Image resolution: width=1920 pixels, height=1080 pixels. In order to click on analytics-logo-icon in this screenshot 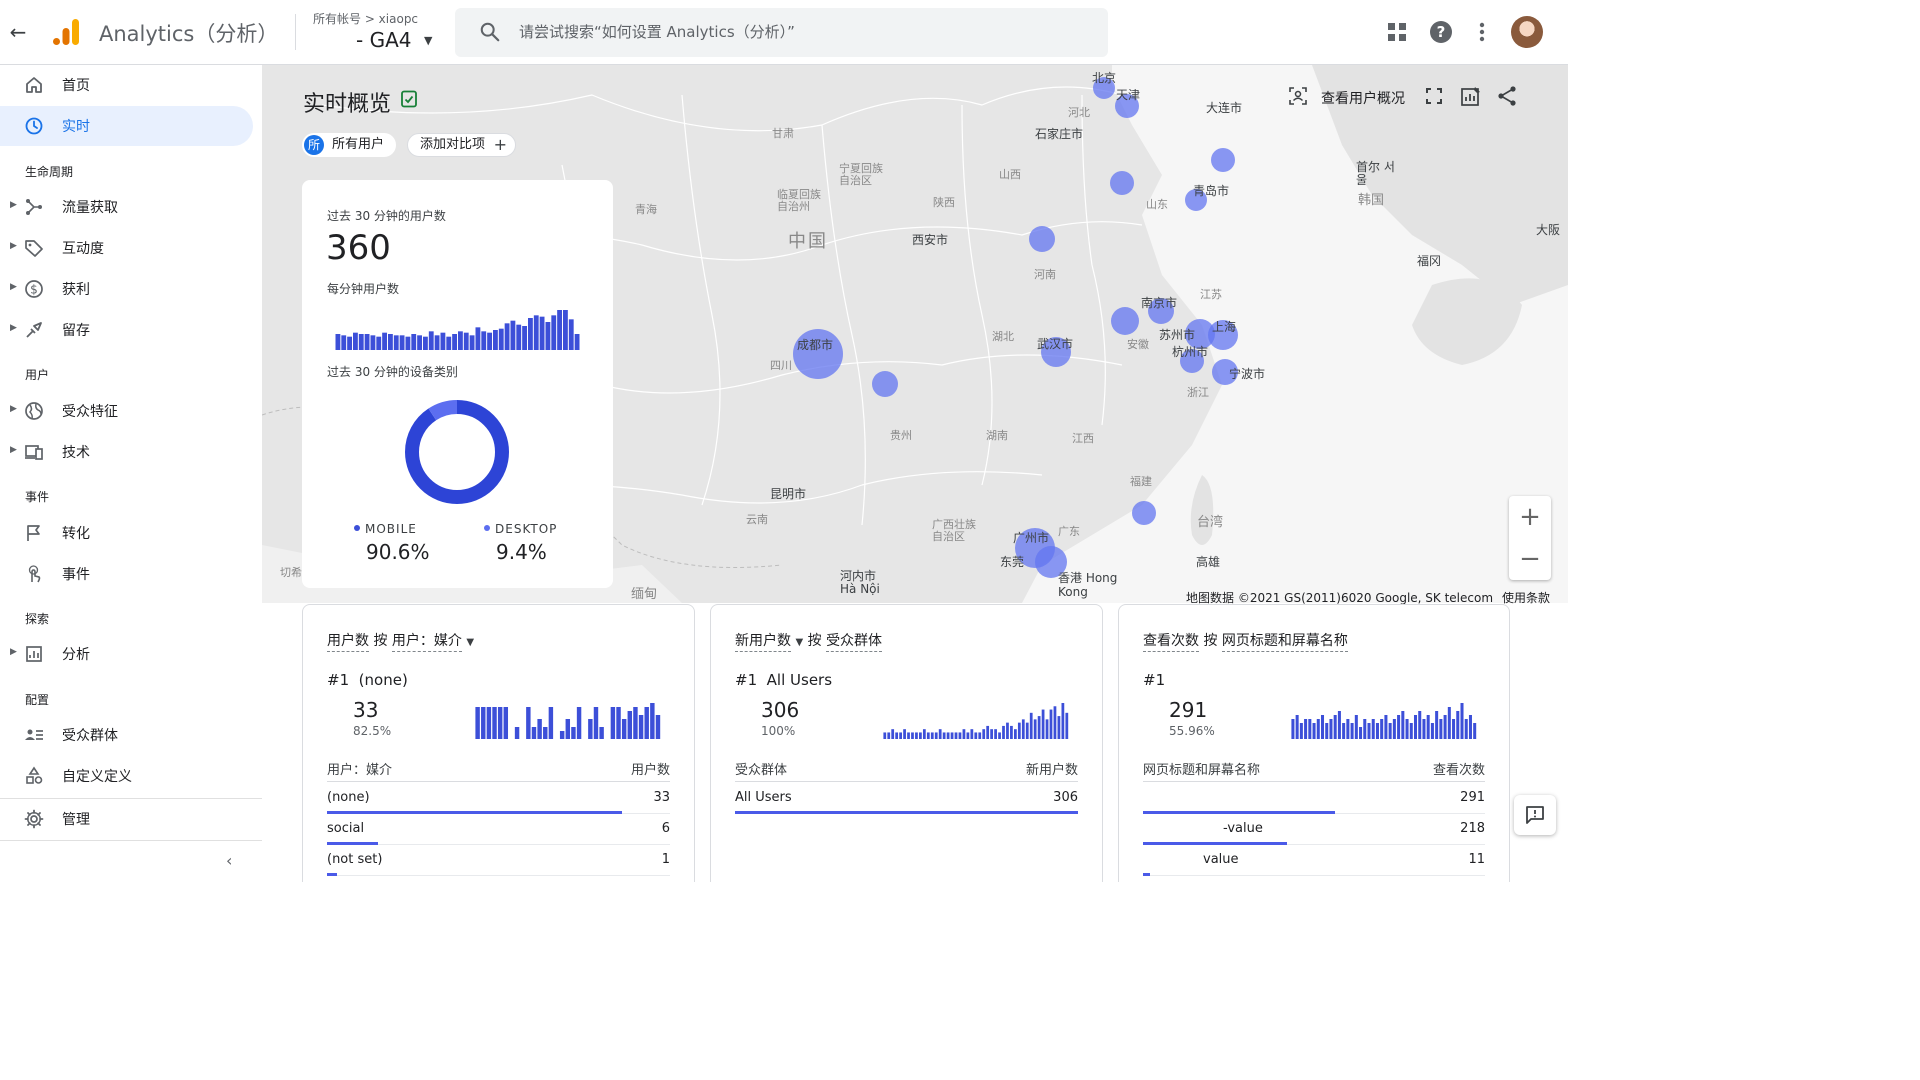, I will do `click(66, 32)`.